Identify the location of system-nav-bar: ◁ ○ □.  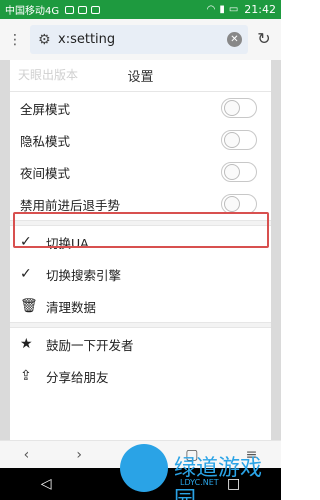
(140, 484).